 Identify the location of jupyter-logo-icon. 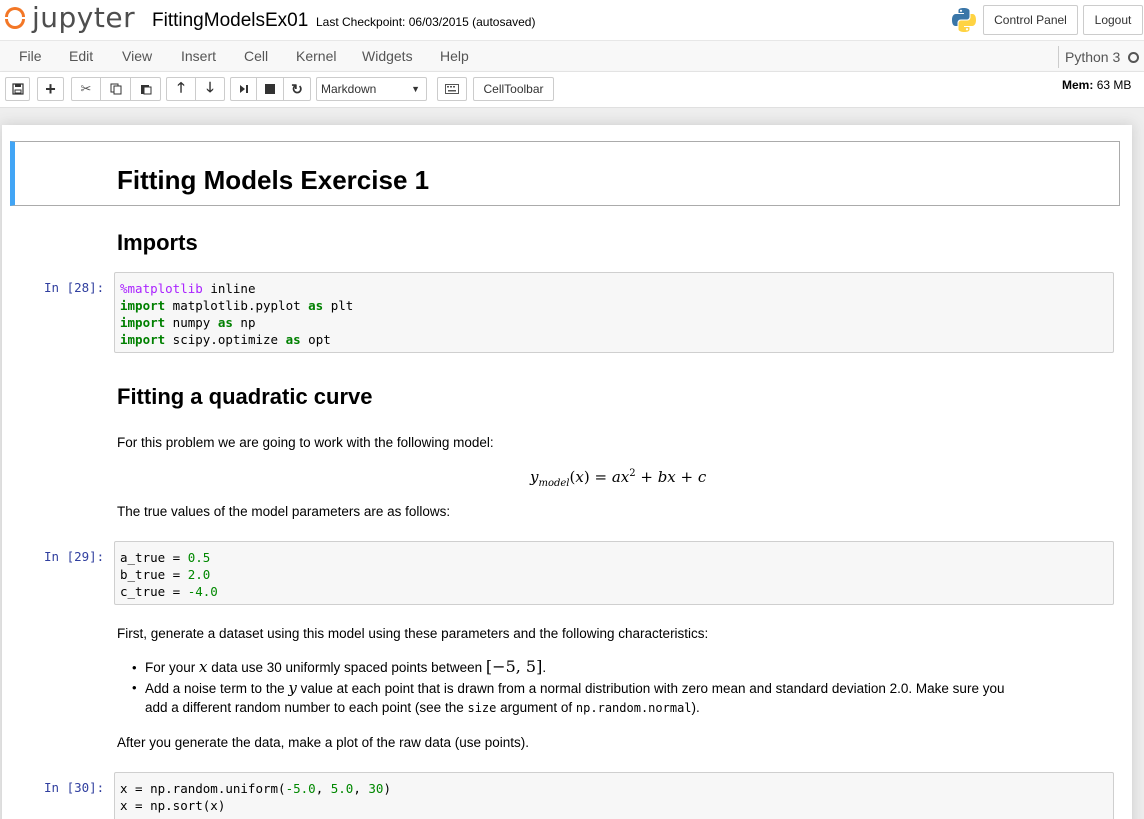
(16, 18).